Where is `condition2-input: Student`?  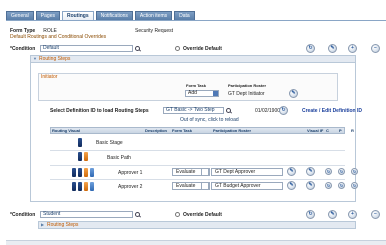 condition2-input: Student is located at coordinates (86, 214).